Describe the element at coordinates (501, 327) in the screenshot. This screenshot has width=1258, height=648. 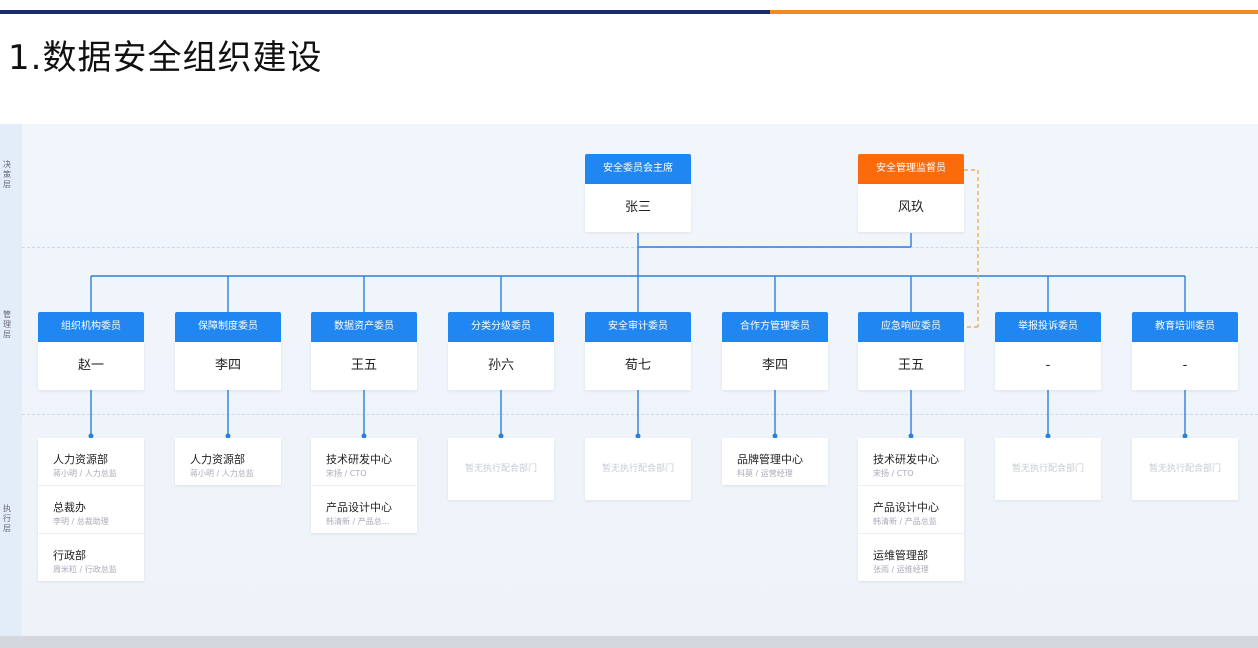
I see `committee-title: 分类分级委员` at that location.